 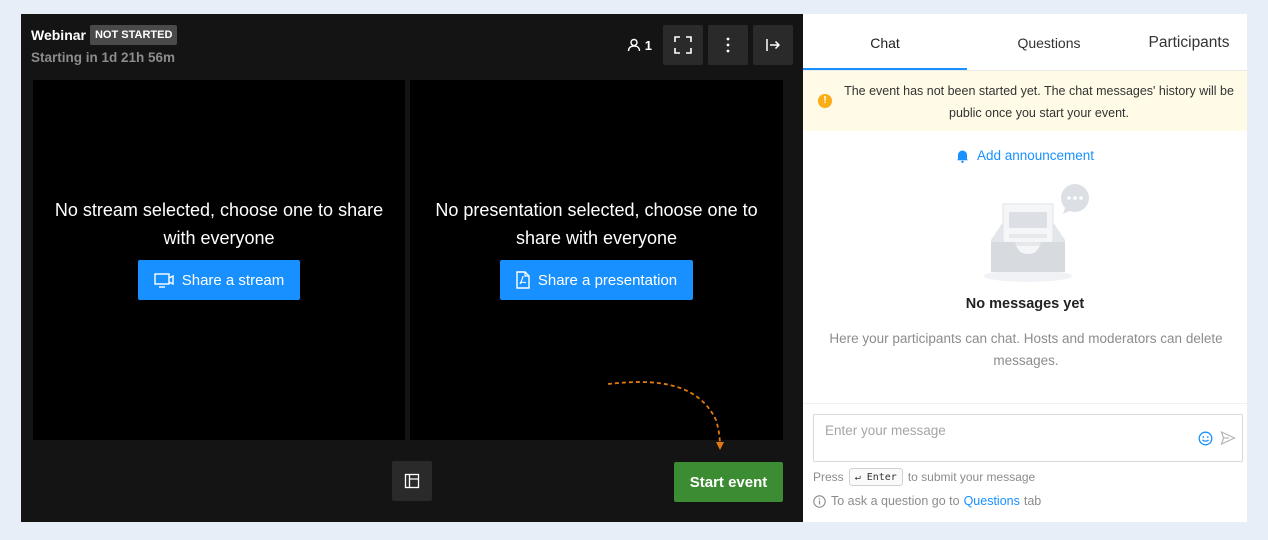 I want to click on layout-icon, so click(x=412, y=481).